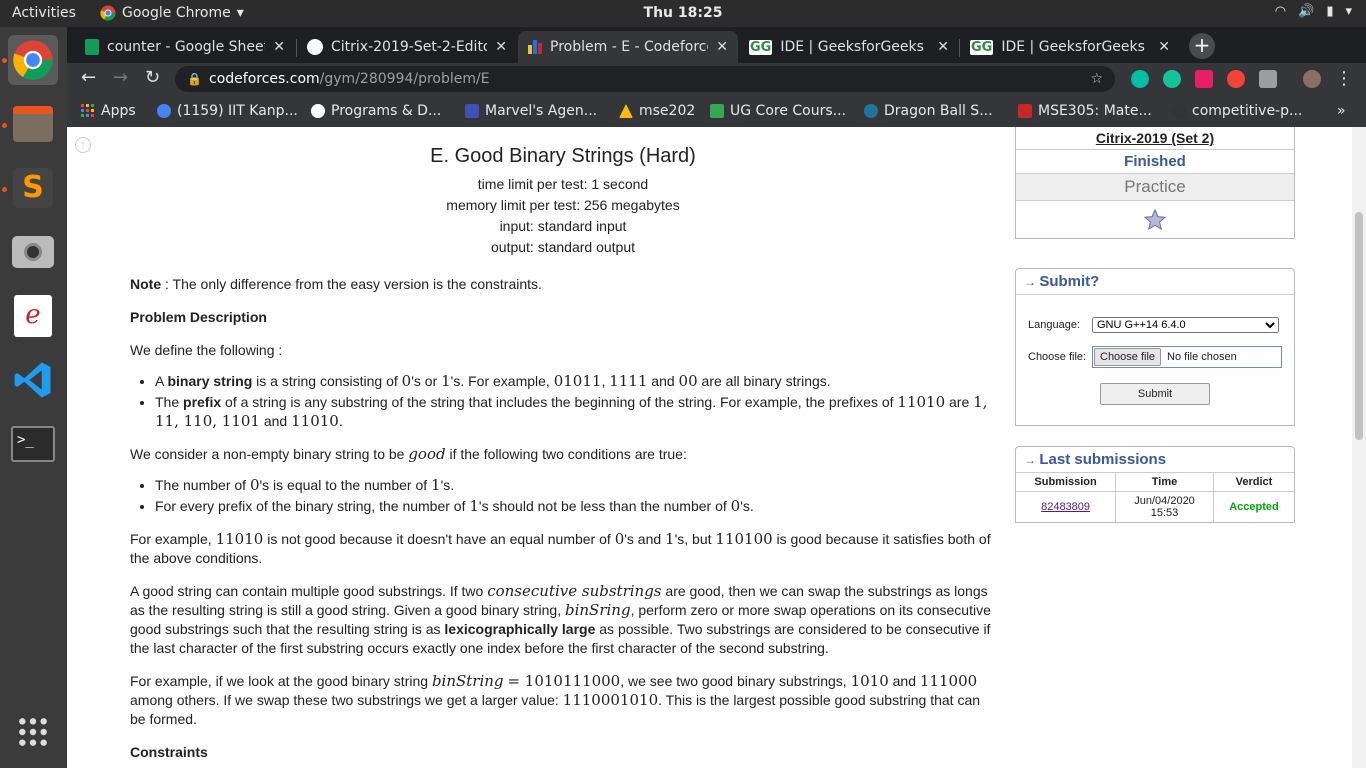 The height and width of the screenshot is (768, 1366). What do you see at coordinates (1066, 506) in the screenshot?
I see `submission-id-link: 82483809` at bounding box center [1066, 506].